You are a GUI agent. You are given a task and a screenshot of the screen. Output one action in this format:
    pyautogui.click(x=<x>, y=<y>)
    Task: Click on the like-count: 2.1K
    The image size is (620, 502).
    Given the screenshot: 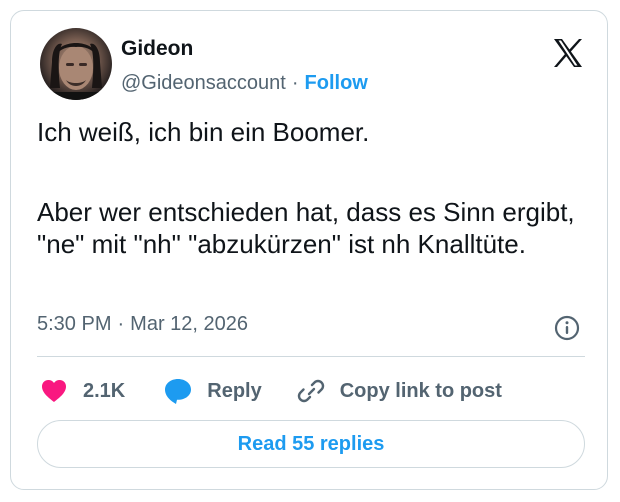 What is the action you would take?
    pyautogui.click(x=104, y=390)
    